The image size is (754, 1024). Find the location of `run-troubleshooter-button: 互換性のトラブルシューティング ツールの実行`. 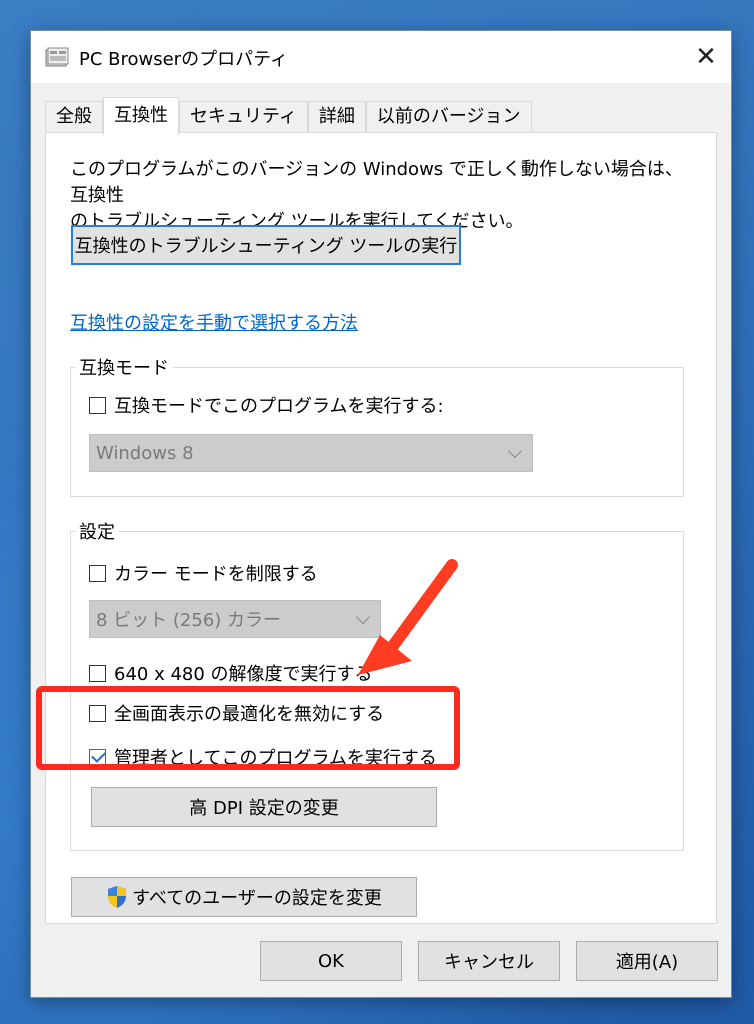

run-troubleshooter-button: 互換性のトラブルシューティング ツールの実行 is located at coordinates (266, 245).